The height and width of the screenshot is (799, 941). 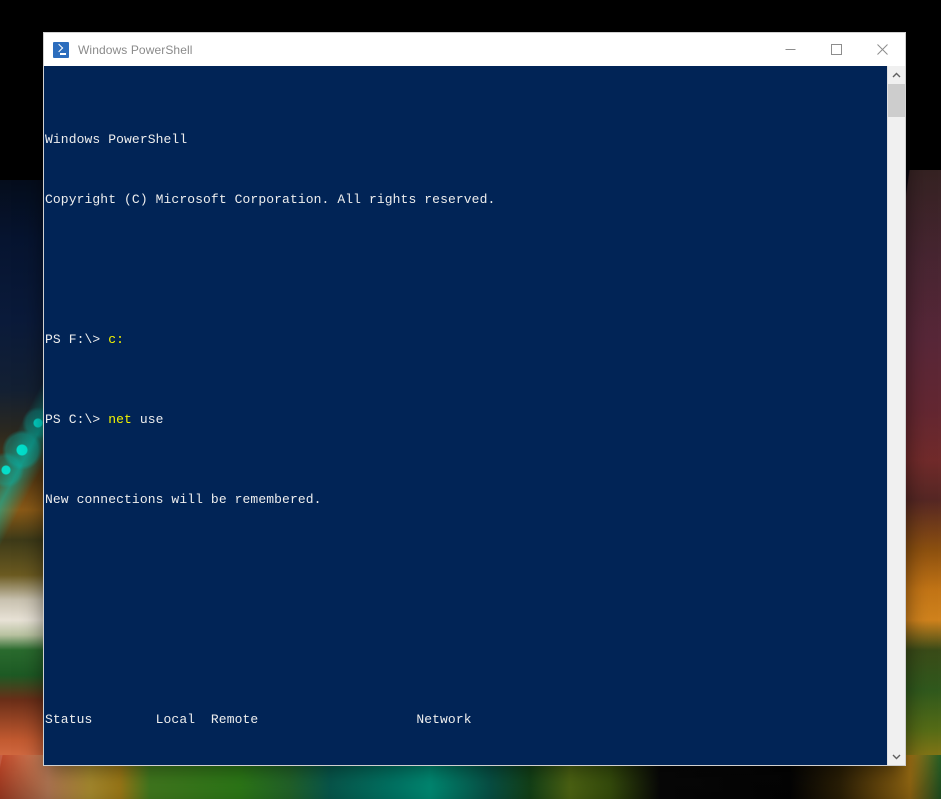 I want to click on window-controls, so click(x=836, y=49).